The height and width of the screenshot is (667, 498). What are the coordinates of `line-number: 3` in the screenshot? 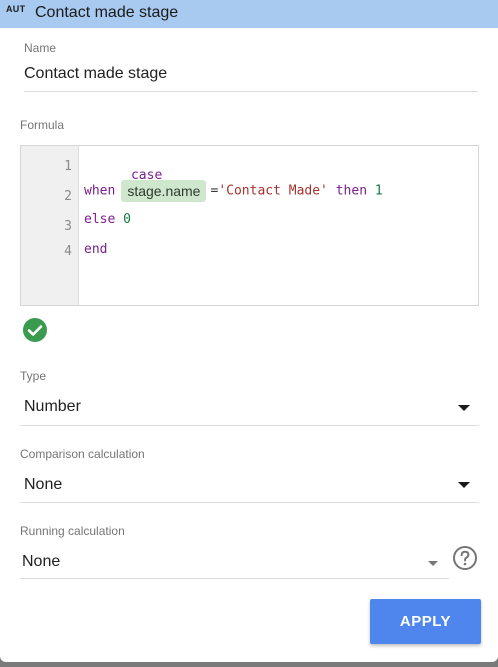 It's located at (68, 226).